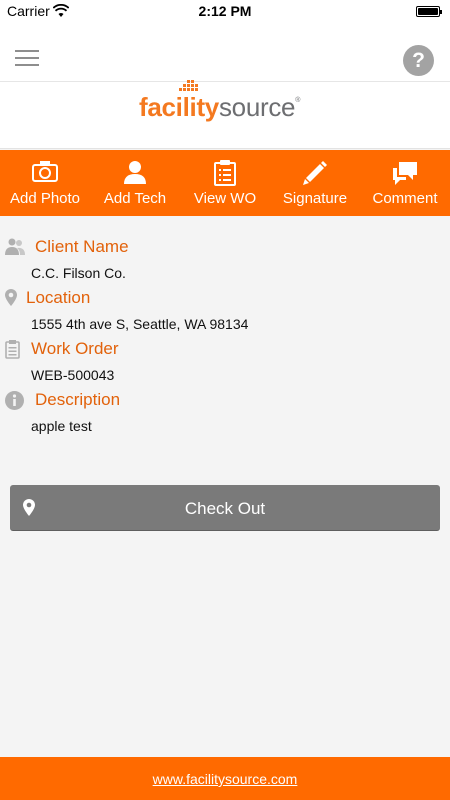 The height and width of the screenshot is (800, 450). I want to click on location-title: Location, so click(58, 297).